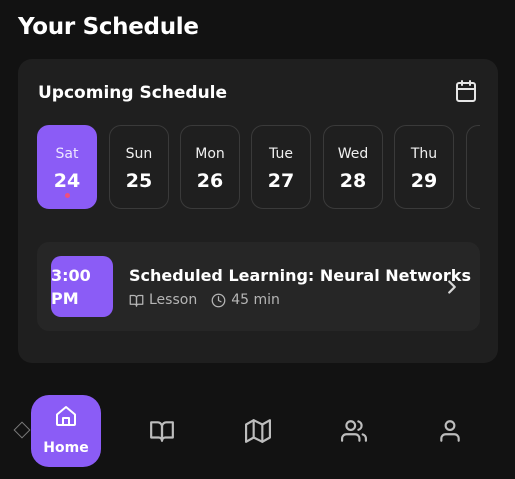 The width and height of the screenshot is (515, 479). What do you see at coordinates (210, 167) in the screenshot?
I see `day-mon: Mon 26` at bounding box center [210, 167].